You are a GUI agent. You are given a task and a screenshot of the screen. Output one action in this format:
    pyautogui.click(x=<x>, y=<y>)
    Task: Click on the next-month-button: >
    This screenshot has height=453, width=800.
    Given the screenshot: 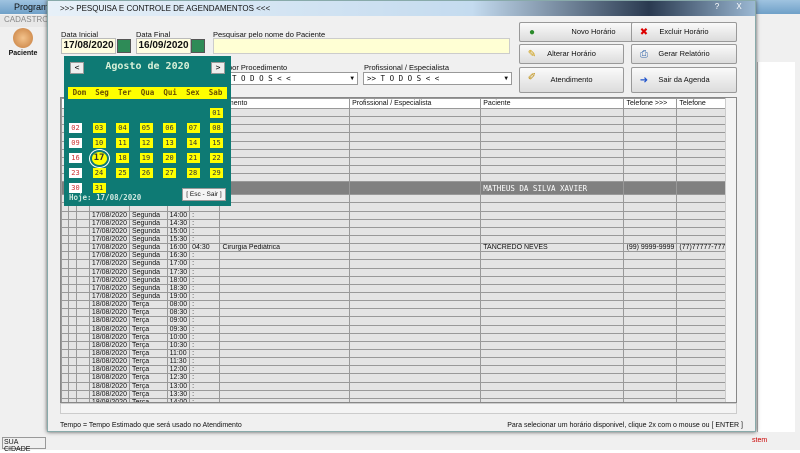 What is the action you would take?
    pyautogui.click(x=218, y=68)
    